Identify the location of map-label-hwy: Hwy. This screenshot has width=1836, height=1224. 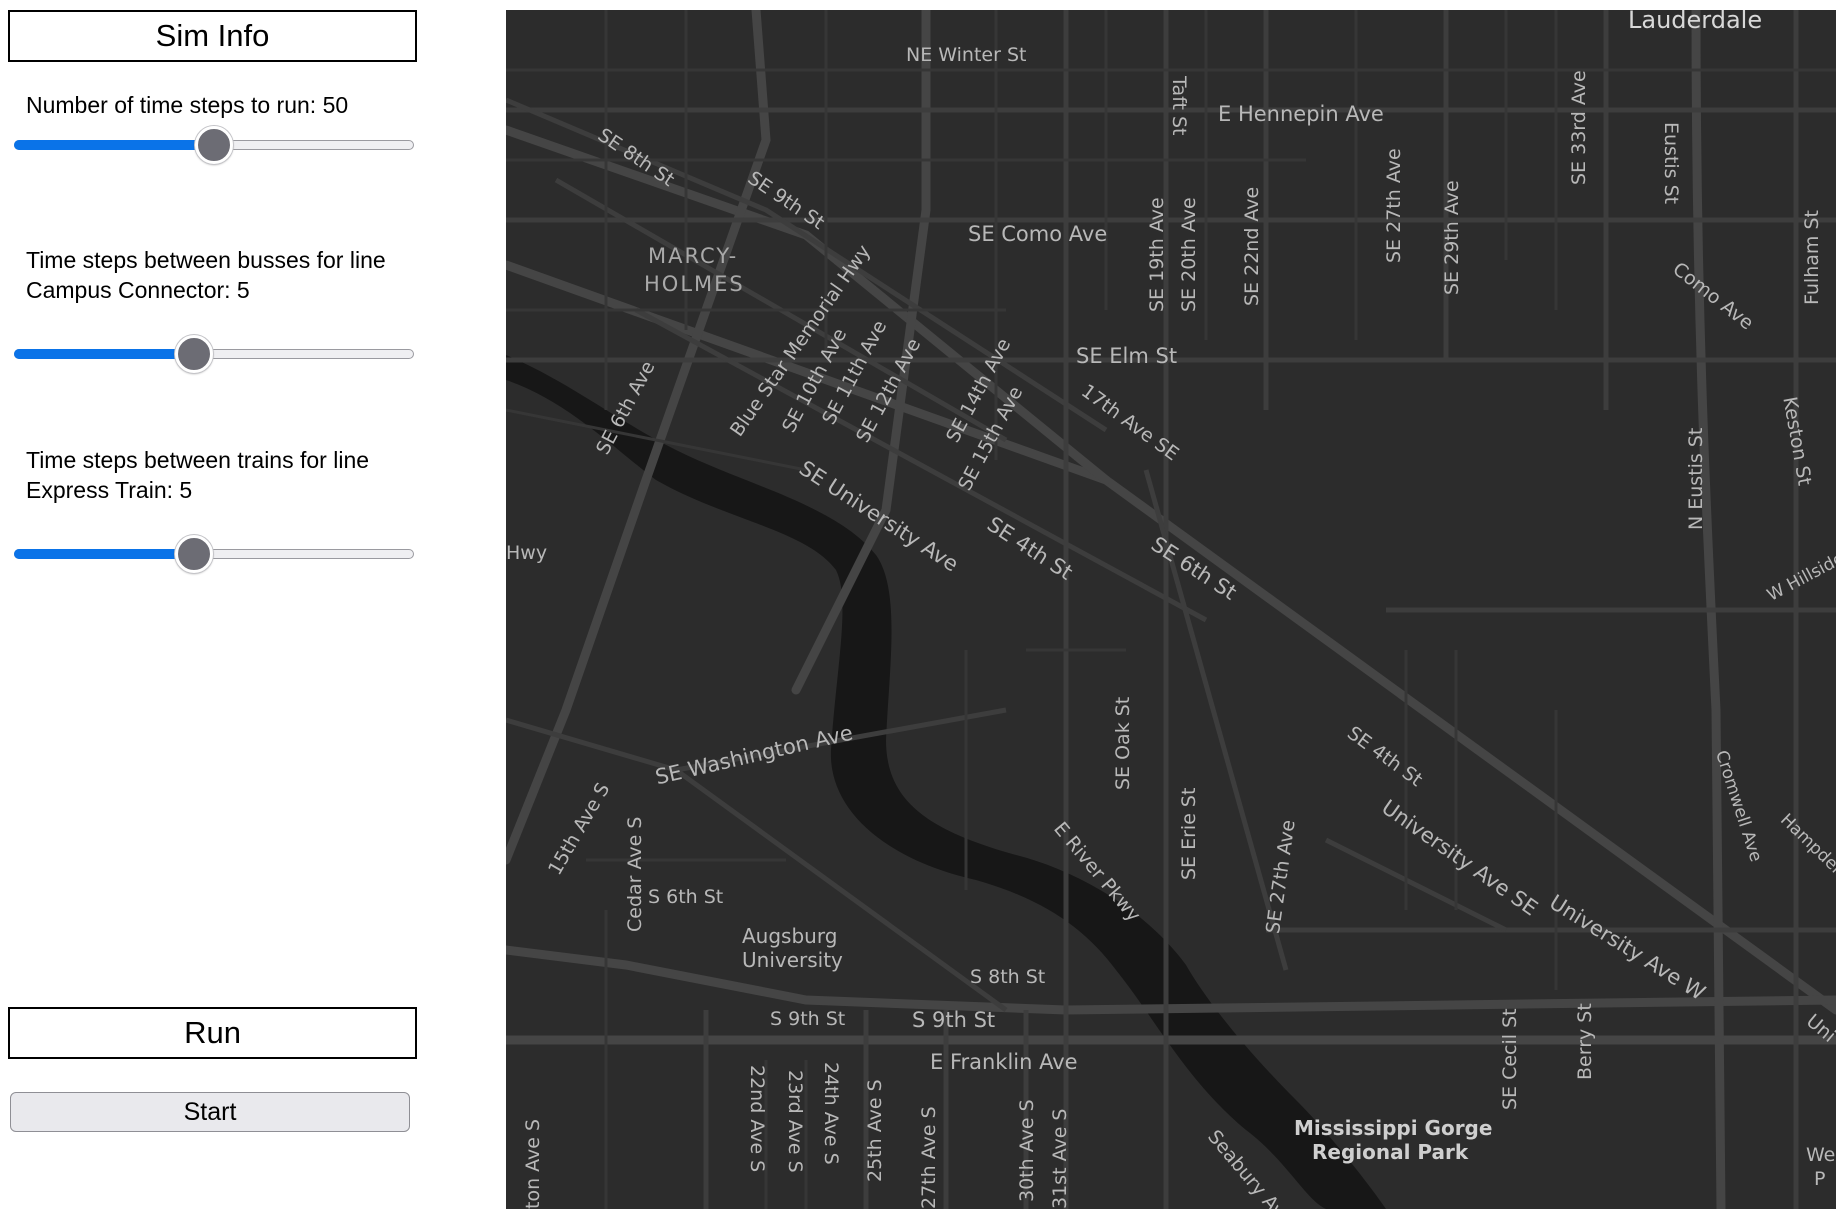
(527, 553).